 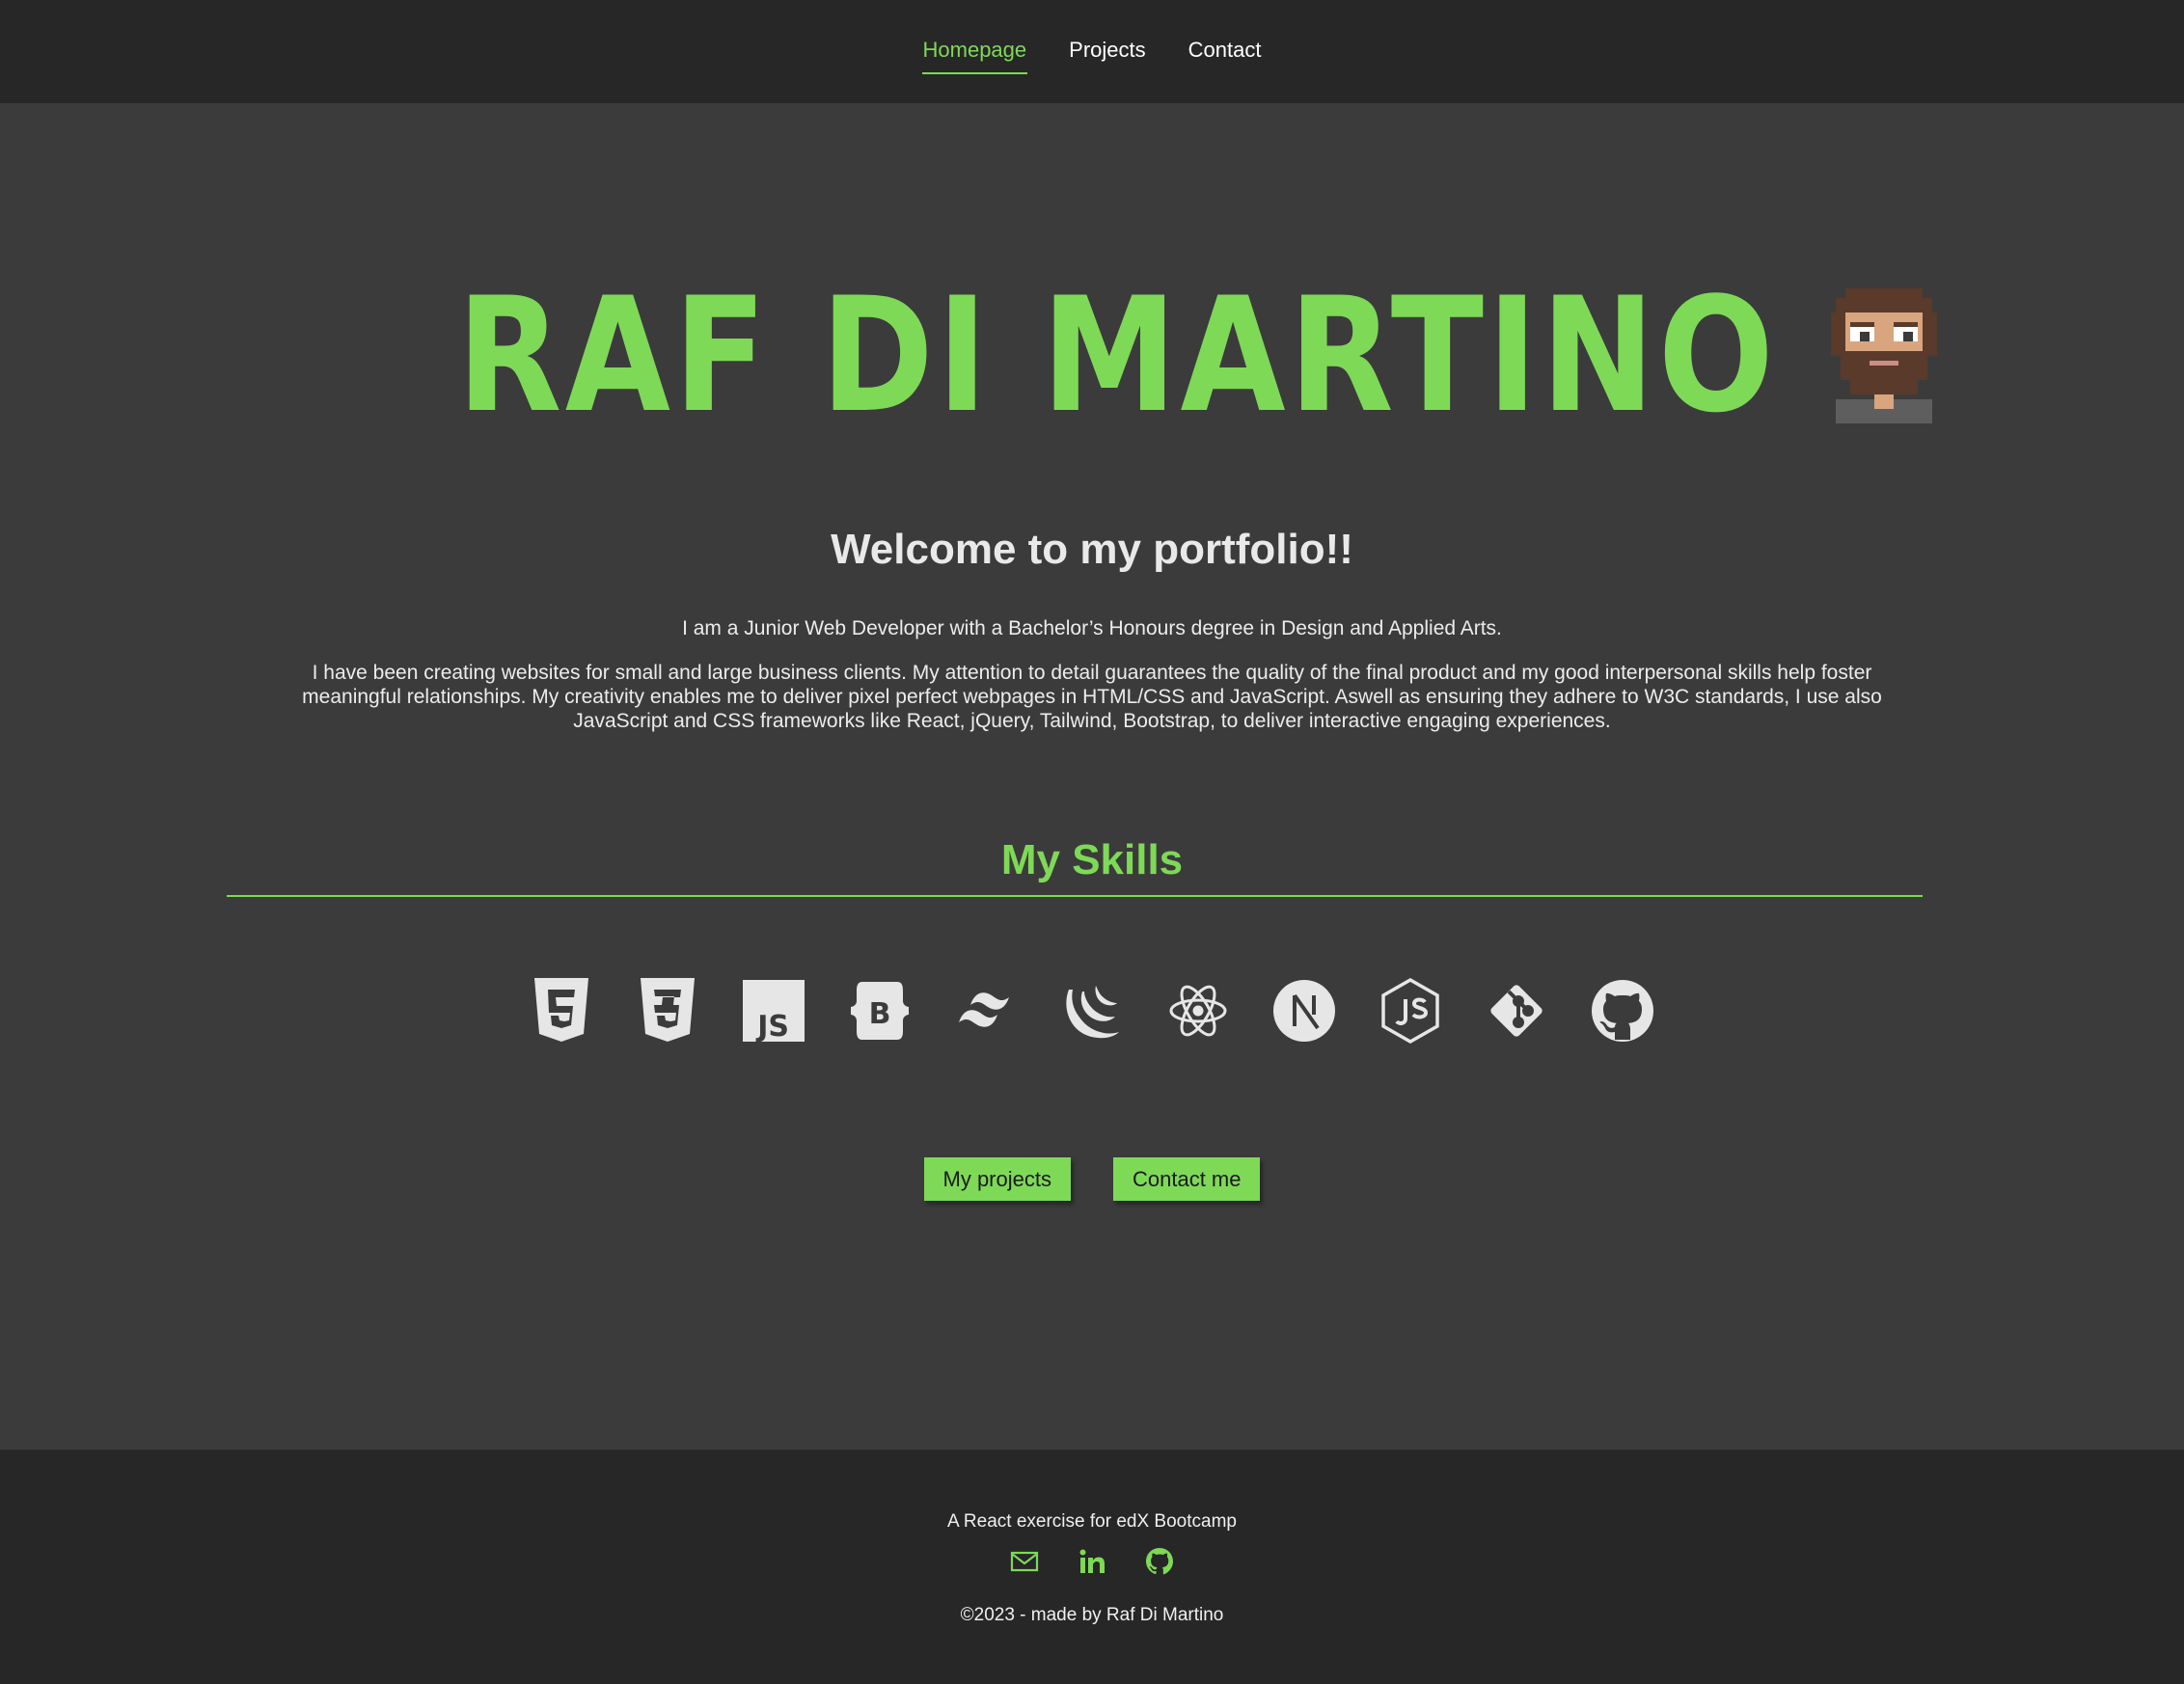 I want to click on javascript-icon: JS, so click(x=773, y=1011).